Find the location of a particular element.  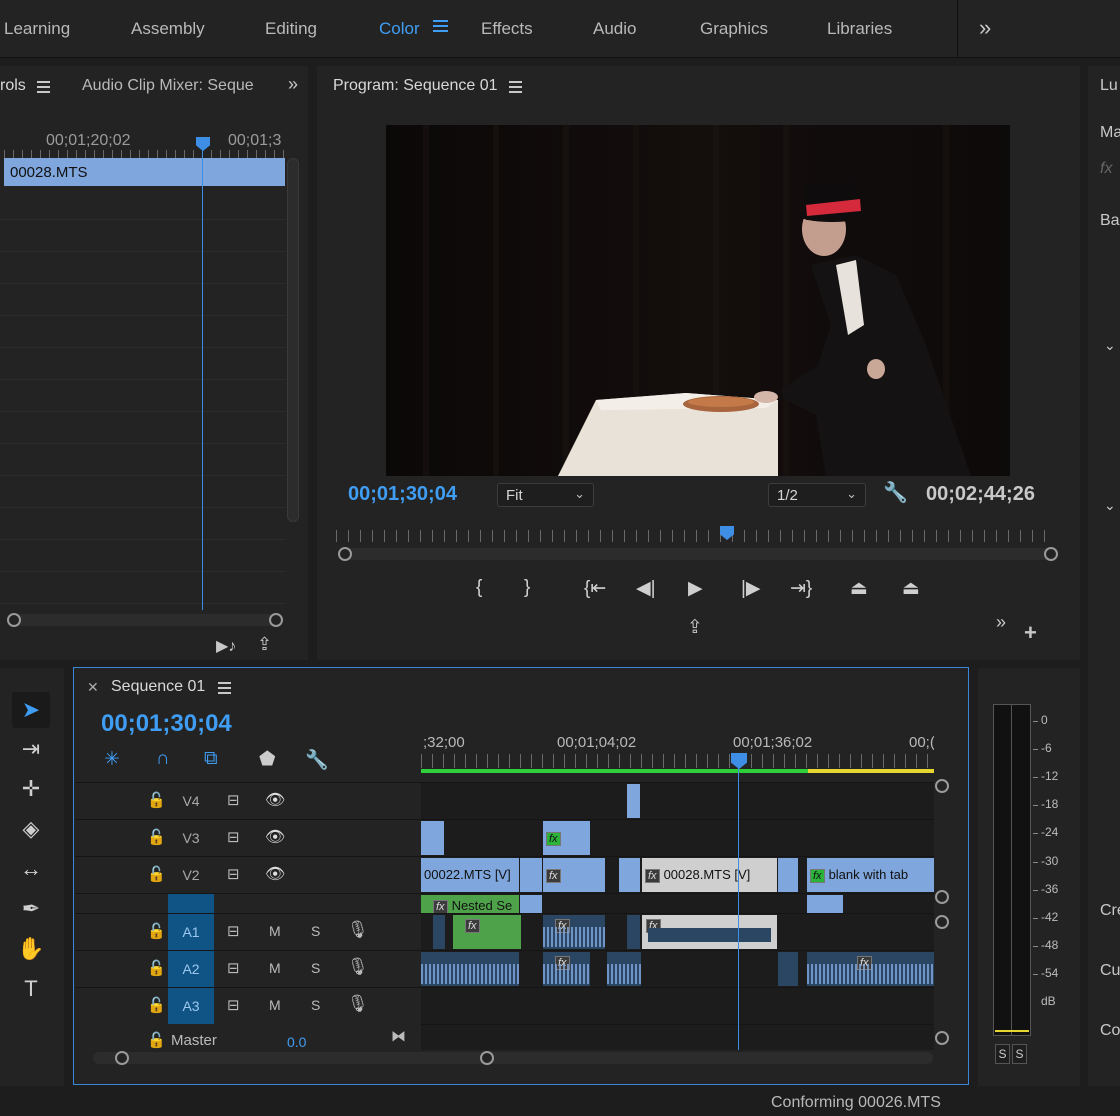

vertical-scrollbar is located at coordinates (293, 340).